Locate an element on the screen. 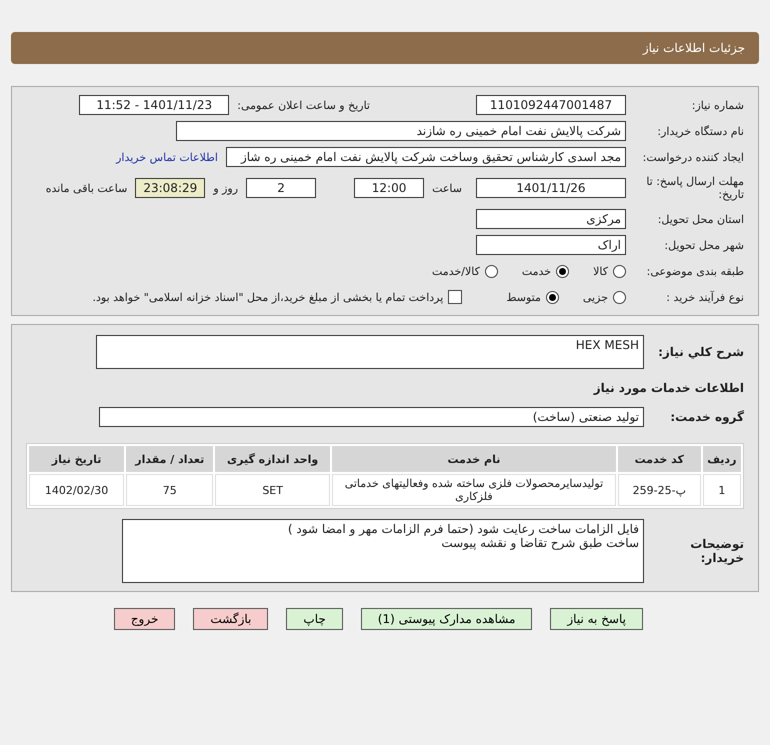 Image resolution: width=770 pixels, height=745 pixels. buyer-field: شرکت پالایش نفت امام خمینی ره شازند is located at coordinates (401, 131).